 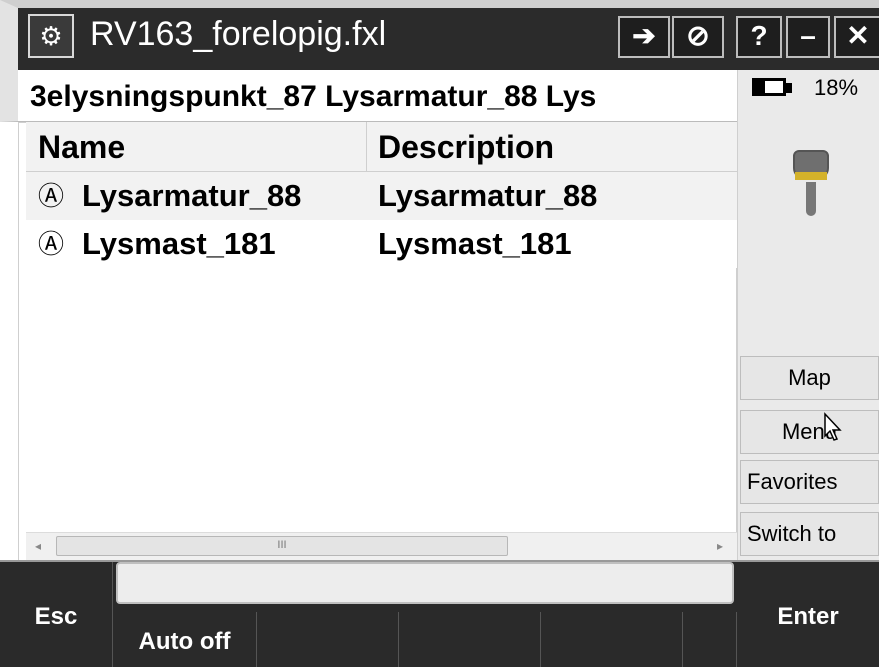 I want to click on scrollbar-thumb: III, so click(x=282, y=546).